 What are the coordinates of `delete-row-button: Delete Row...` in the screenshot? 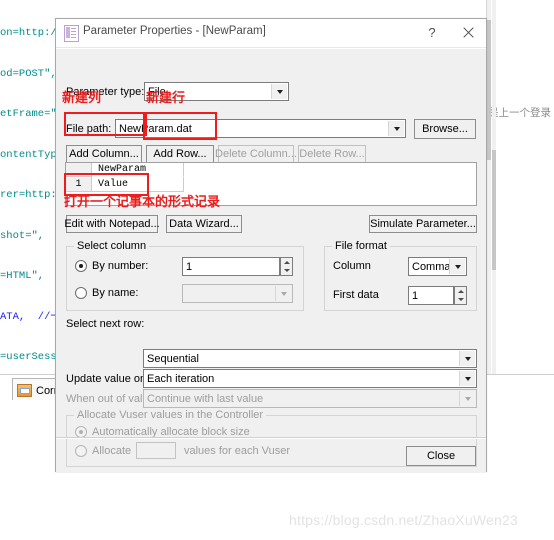 It's located at (332, 154).